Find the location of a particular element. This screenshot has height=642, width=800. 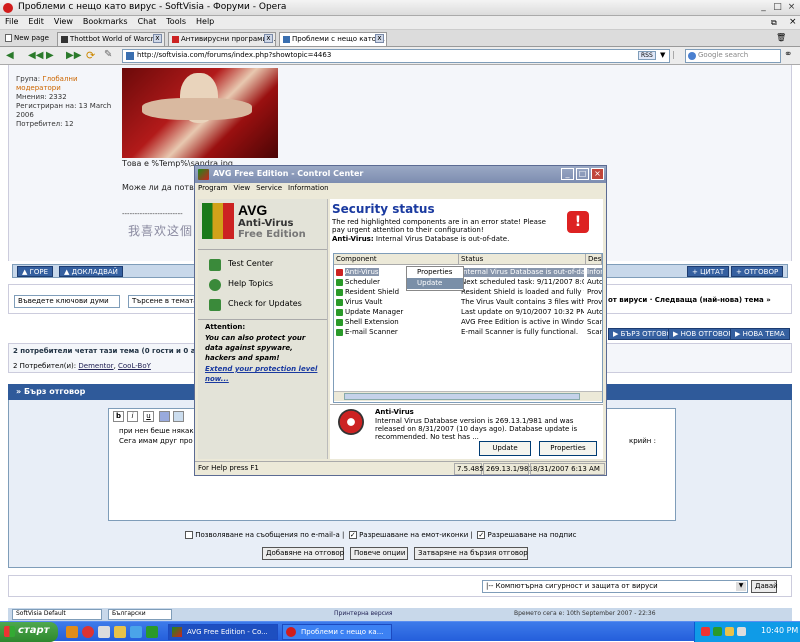

next-topic-nav: от вируси · Следваща (най-нова) тема » is located at coordinates (689, 300).